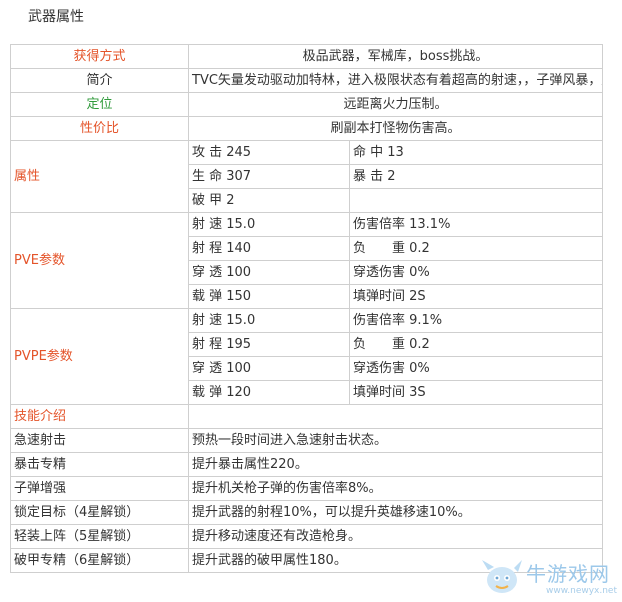 This screenshot has height=602, width=622. I want to click on value-ratio-label: 性价比, so click(99, 128).